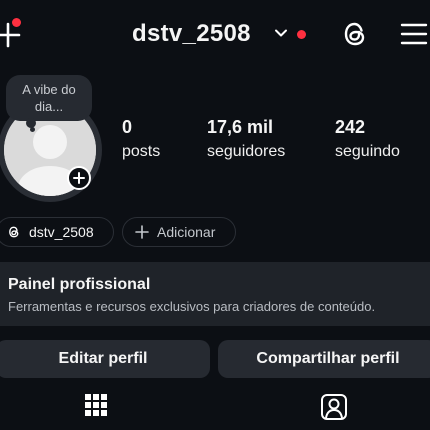 The image size is (430, 430). What do you see at coordinates (334, 407) in the screenshot?
I see `tagged-icon` at bounding box center [334, 407].